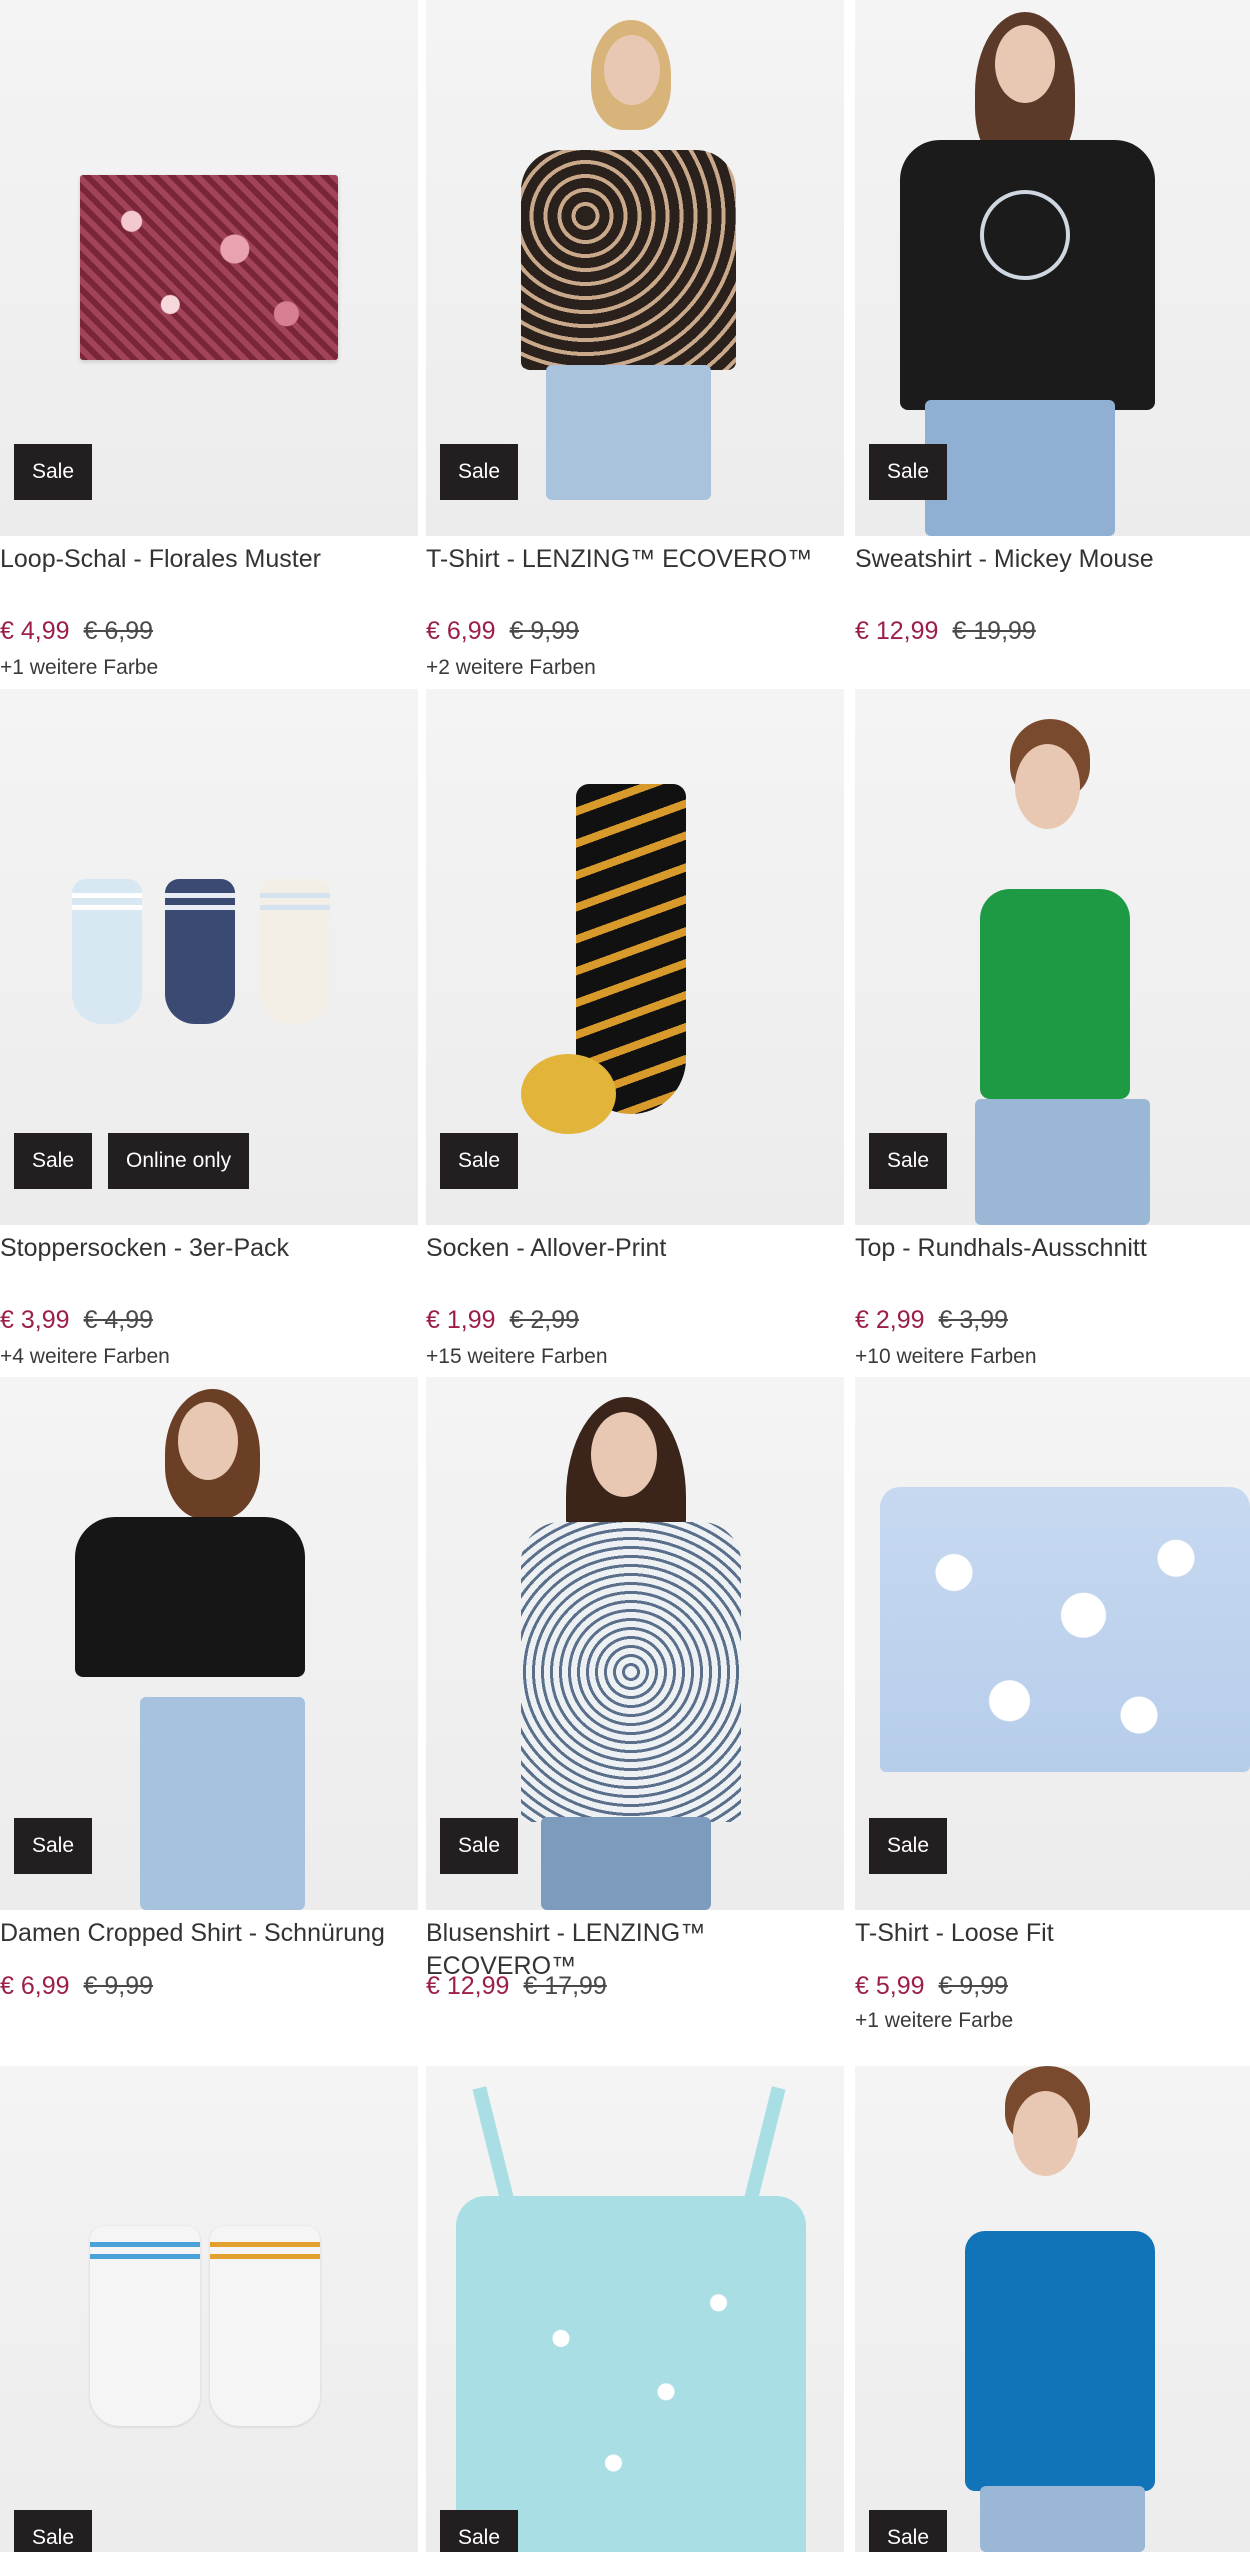  I want to click on original-price: € 17,99, so click(565, 1986).